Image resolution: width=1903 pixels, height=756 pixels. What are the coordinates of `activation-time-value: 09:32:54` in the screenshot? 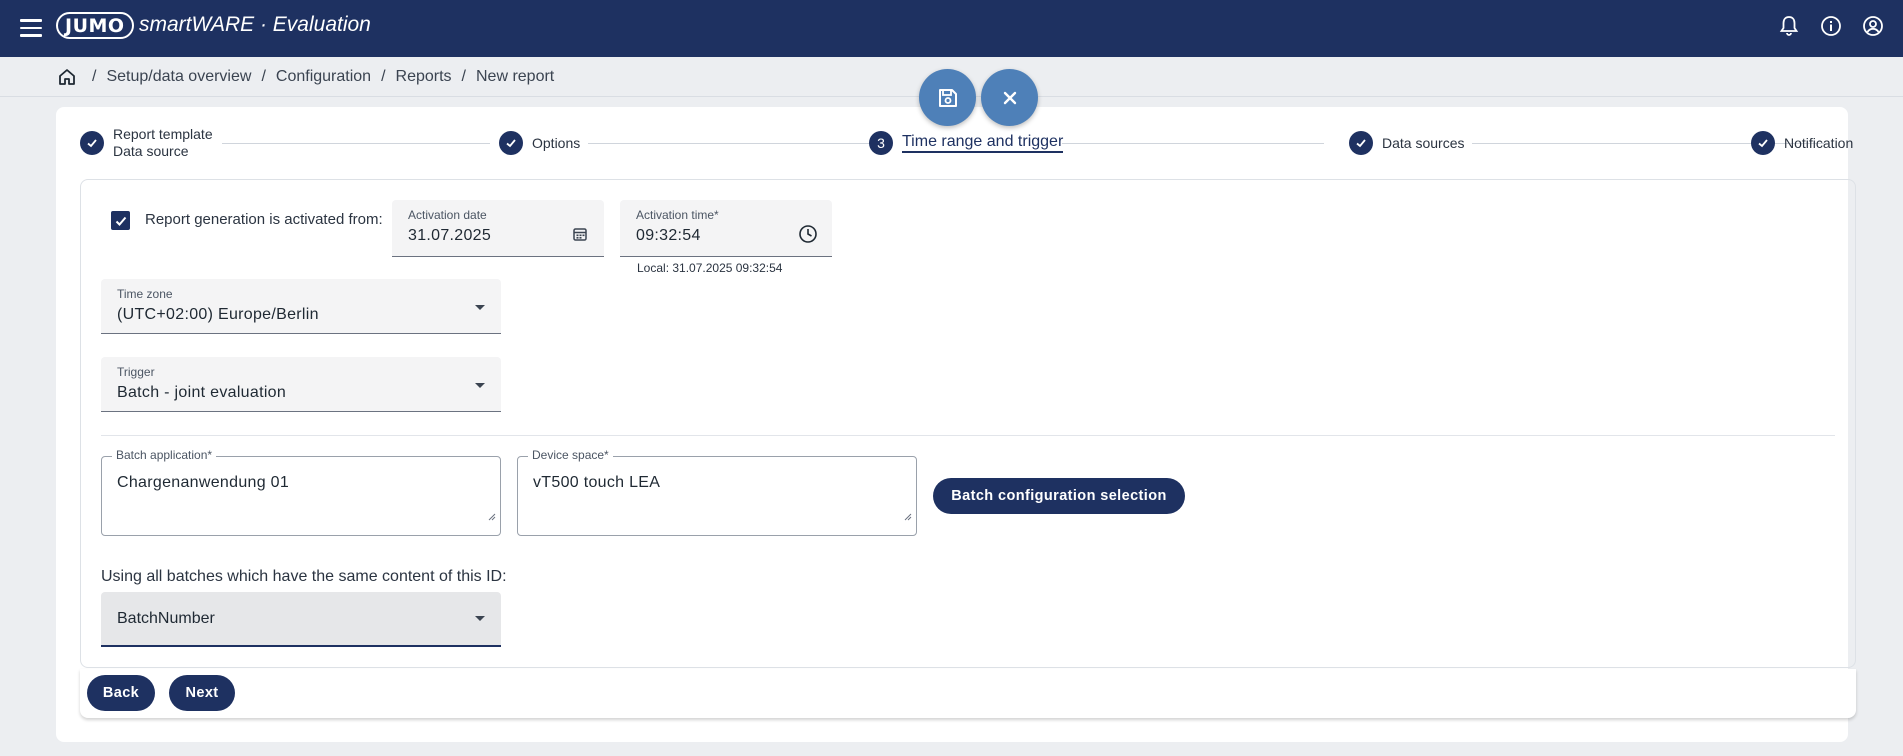 It's located at (668, 235).